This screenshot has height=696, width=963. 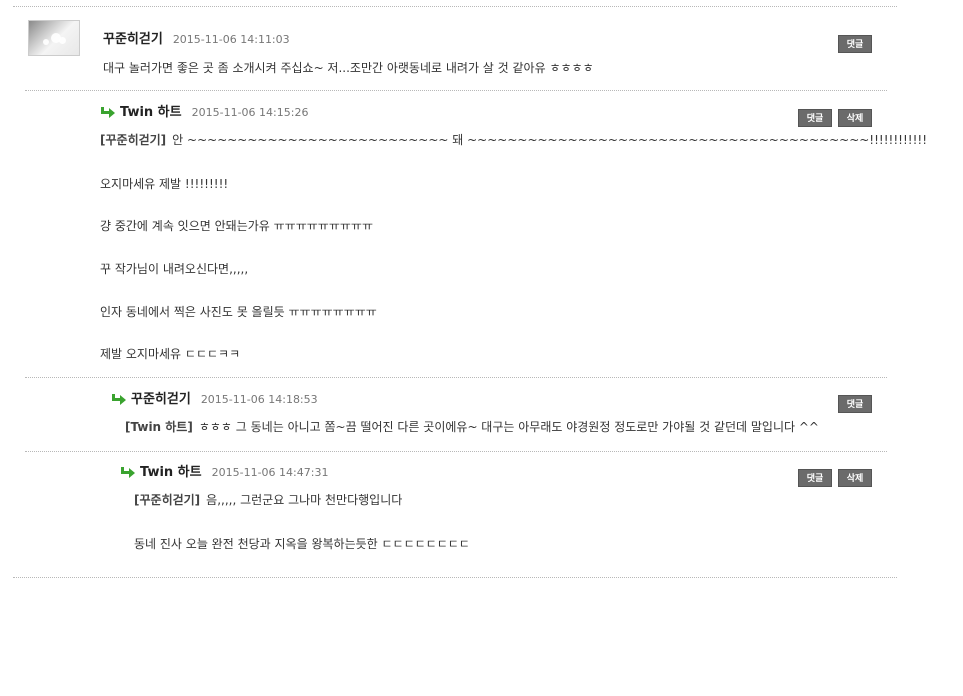 I want to click on comment-text: 인자 동네에서 찍은 사진도 못 올릴듯 ㅠㅠㅠㅠㅠㅠㅠㅠ, so click(x=238, y=312).